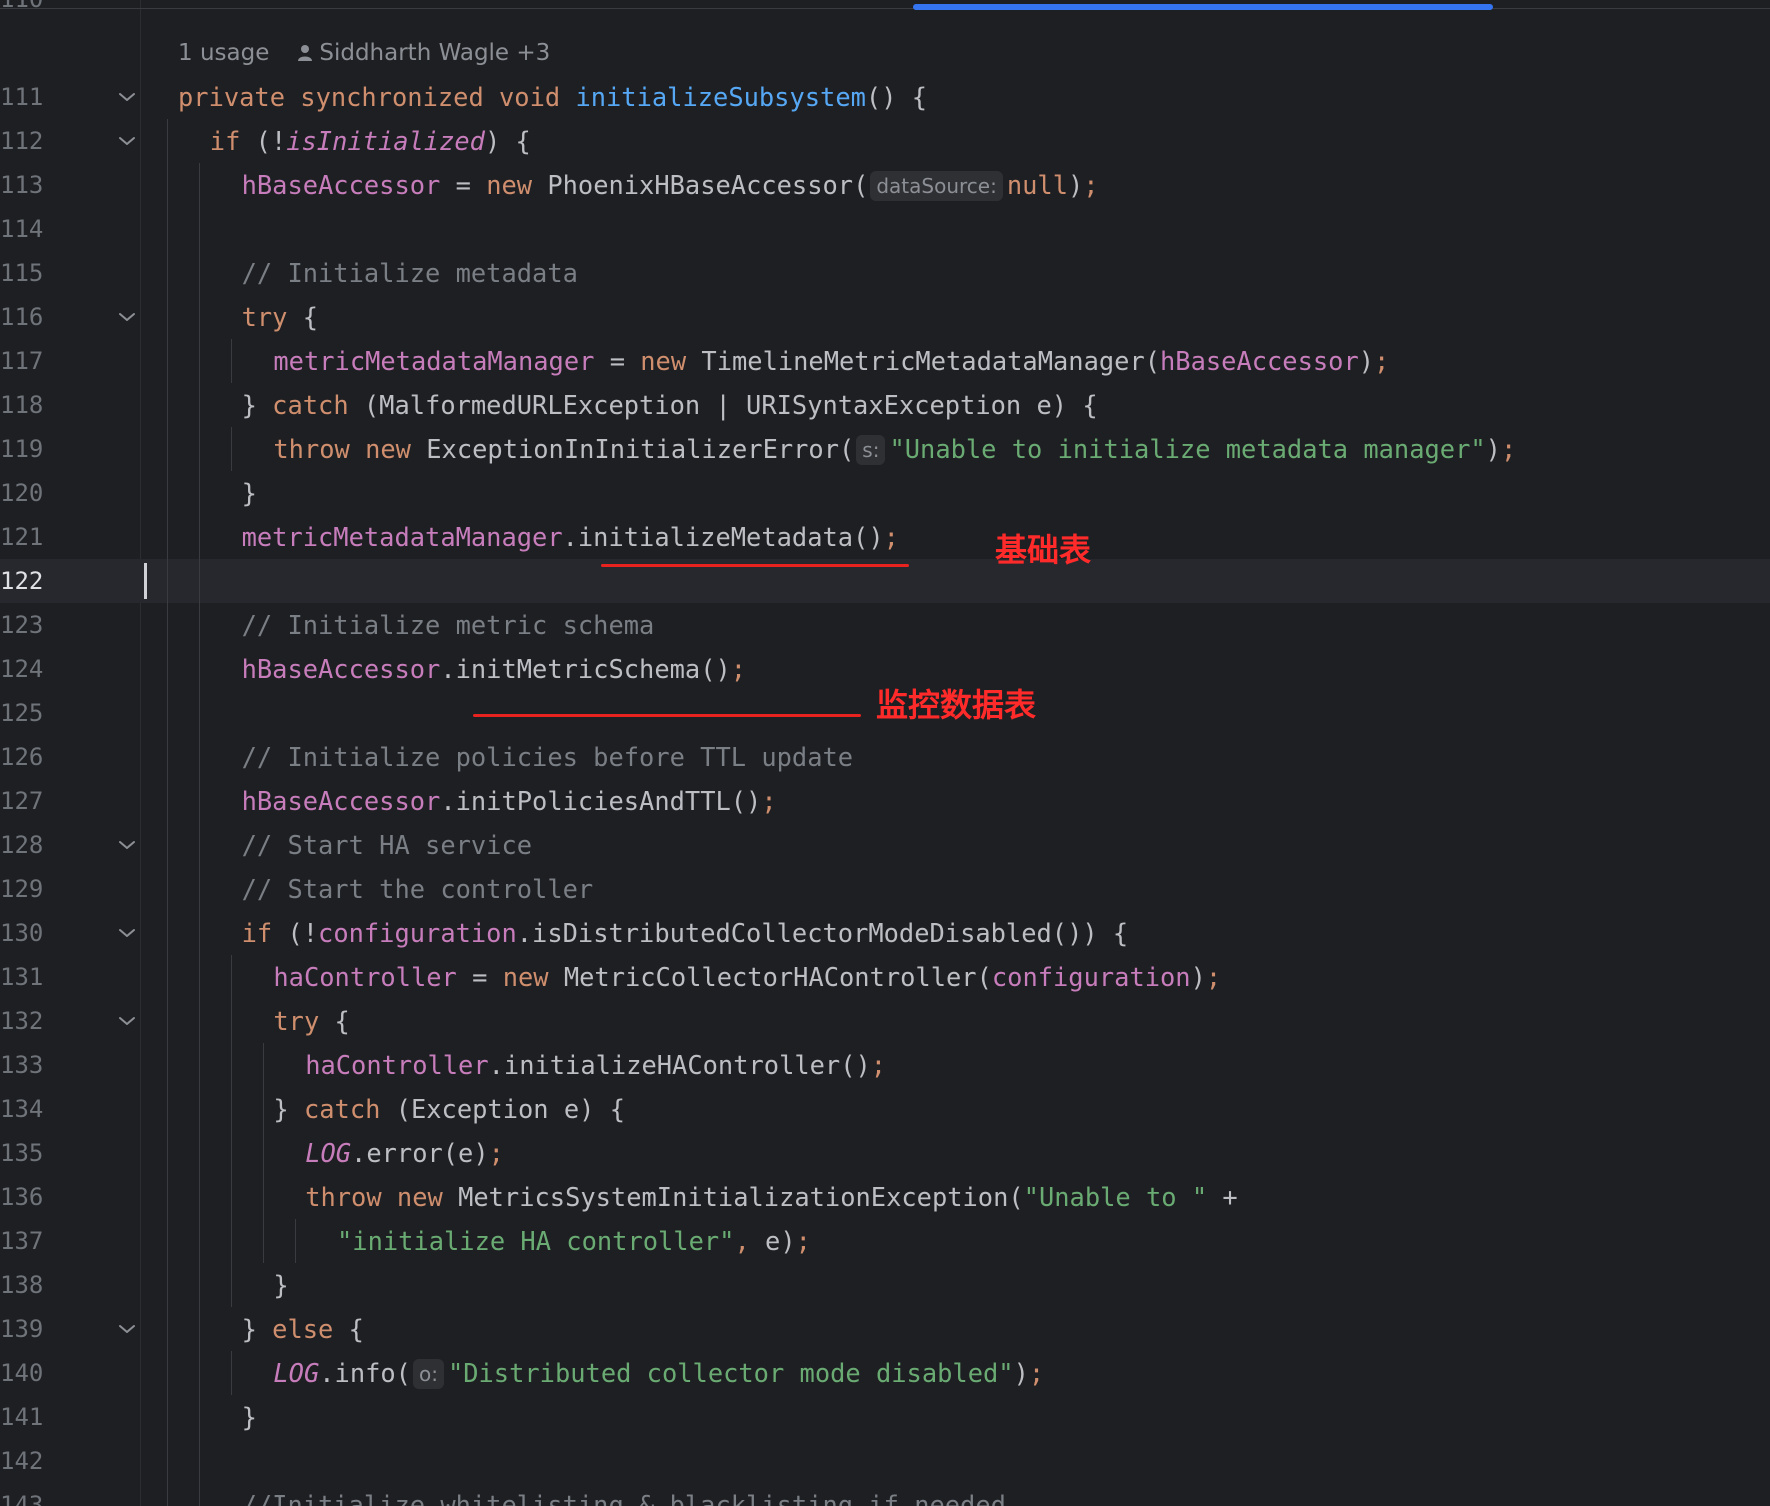  I want to click on line-number: 132, so click(21, 1021).